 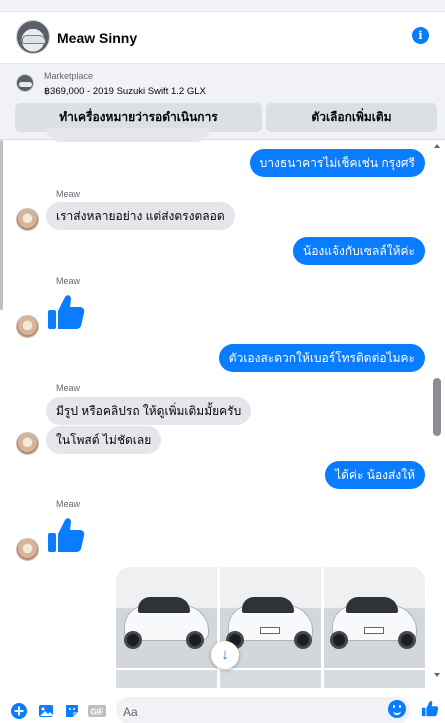 What do you see at coordinates (130, 712) in the screenshot?
I see `message-input-placeholder: Aa` at bounding box center [130, 712].